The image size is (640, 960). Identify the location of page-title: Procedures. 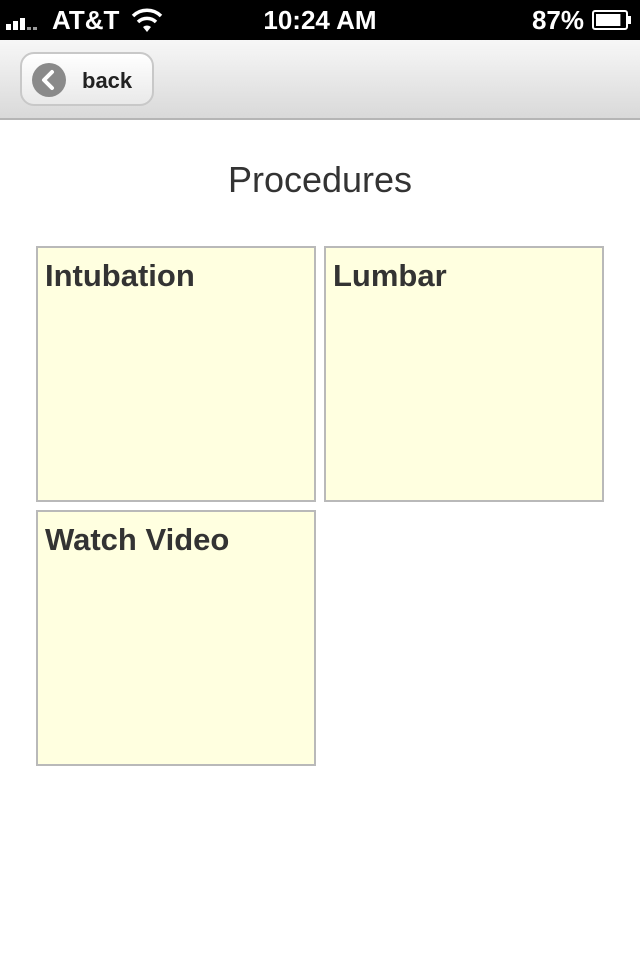
(320, 179).